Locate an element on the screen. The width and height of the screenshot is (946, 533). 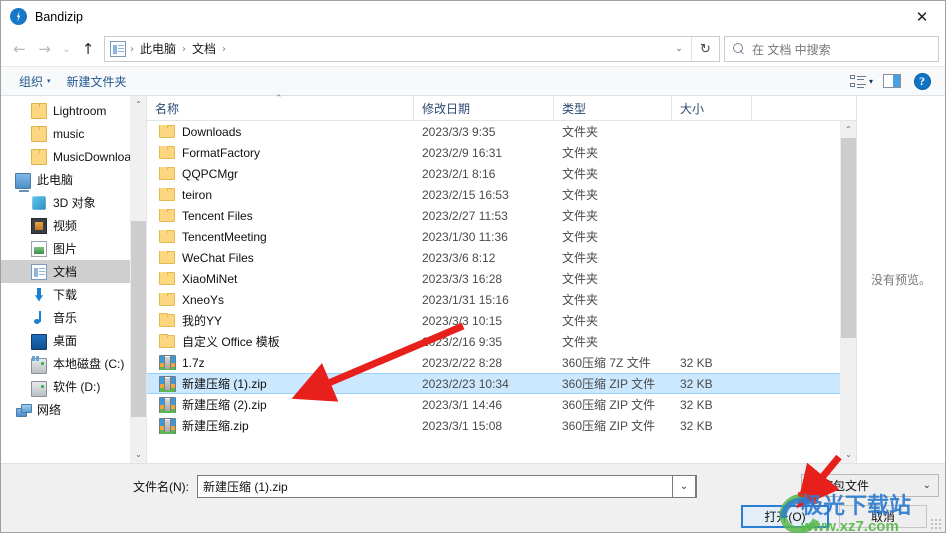
file-name-label: 自定义 Office 模板 is located at coordinates (231, 342).